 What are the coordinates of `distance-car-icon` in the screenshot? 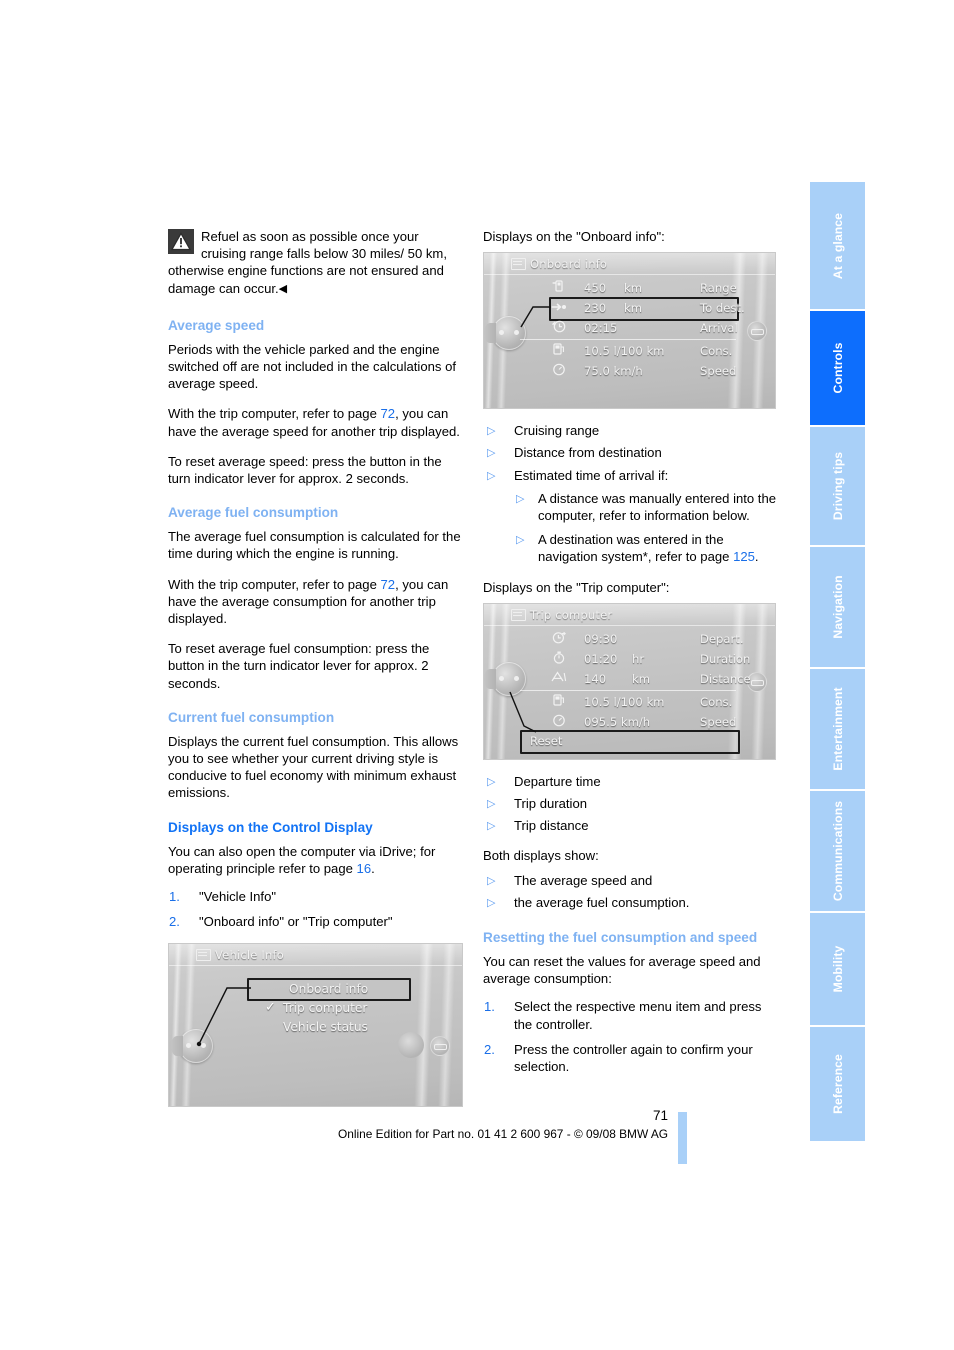 It's located at (559, 679).